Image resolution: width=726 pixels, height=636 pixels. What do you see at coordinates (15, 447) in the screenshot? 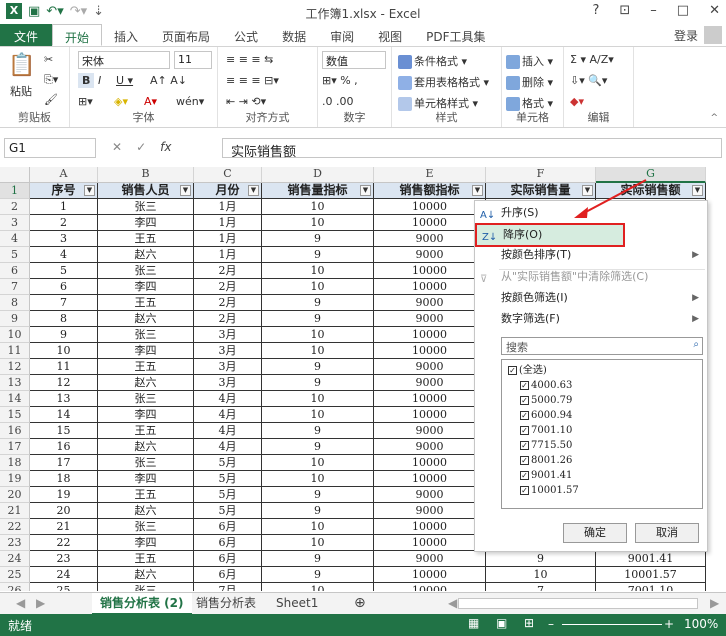
I see `row-header: 17` at bounding box center [15, 447].